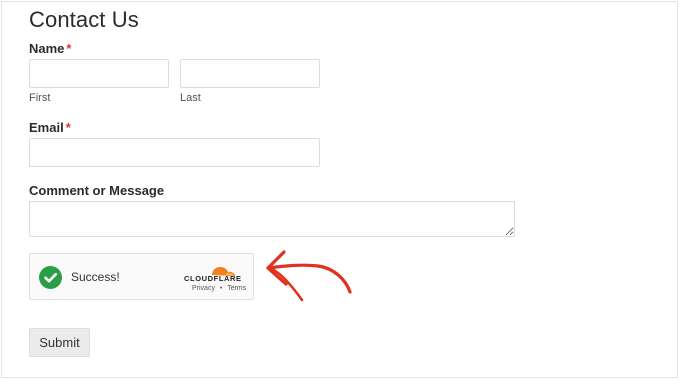 The width and height of the screenshot is (680, 380). What do you see at coordinates (309, 276) in the screenshot?
I see `hand-drawn-arrow-icon` at bounding box center [309, 276].